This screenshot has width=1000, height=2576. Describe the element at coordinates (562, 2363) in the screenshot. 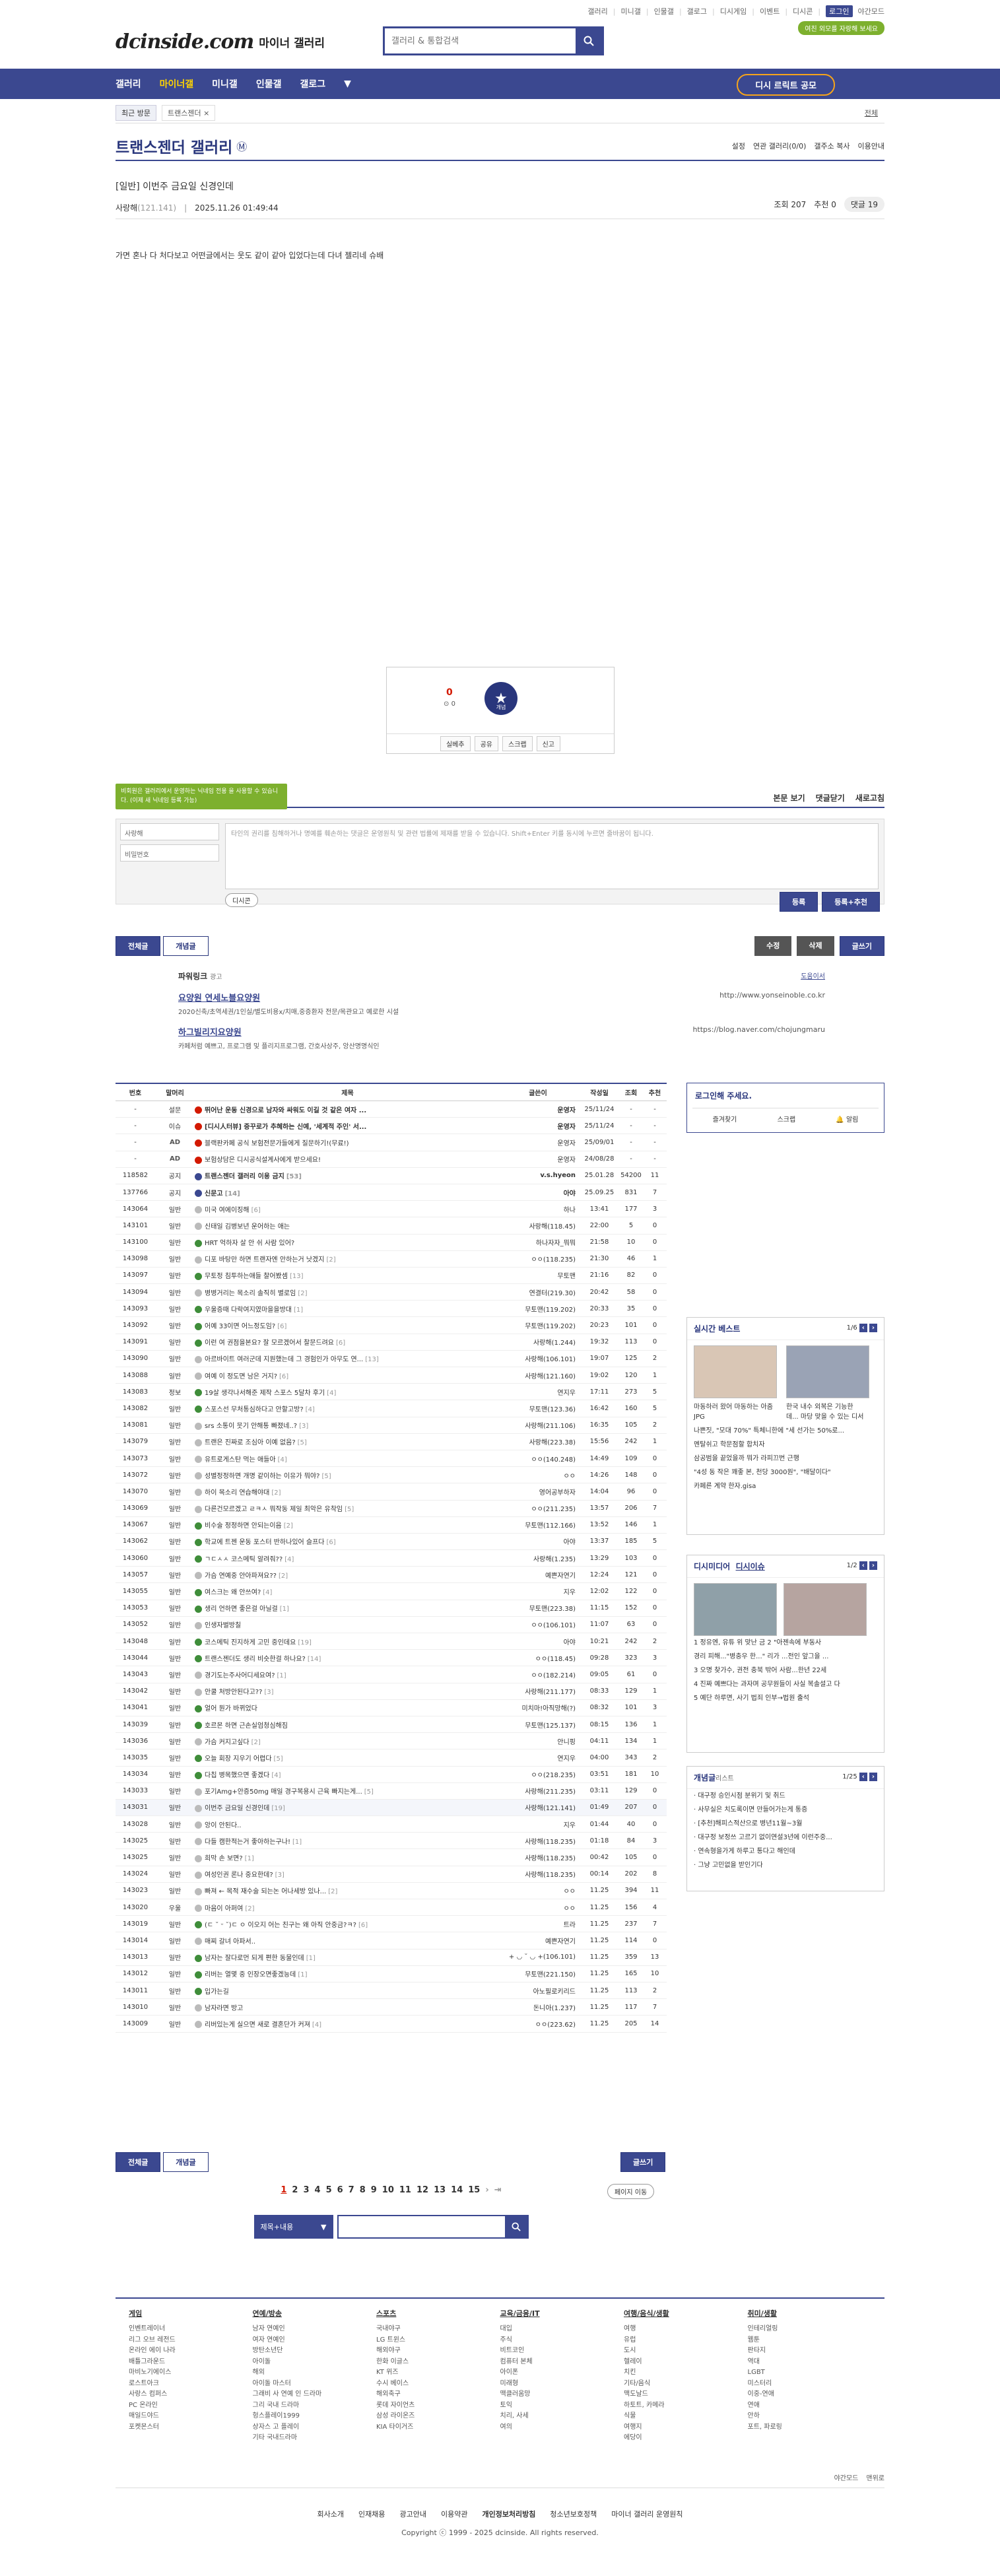

I see `footer-col-item: 컴퓨터 본체` at that location.